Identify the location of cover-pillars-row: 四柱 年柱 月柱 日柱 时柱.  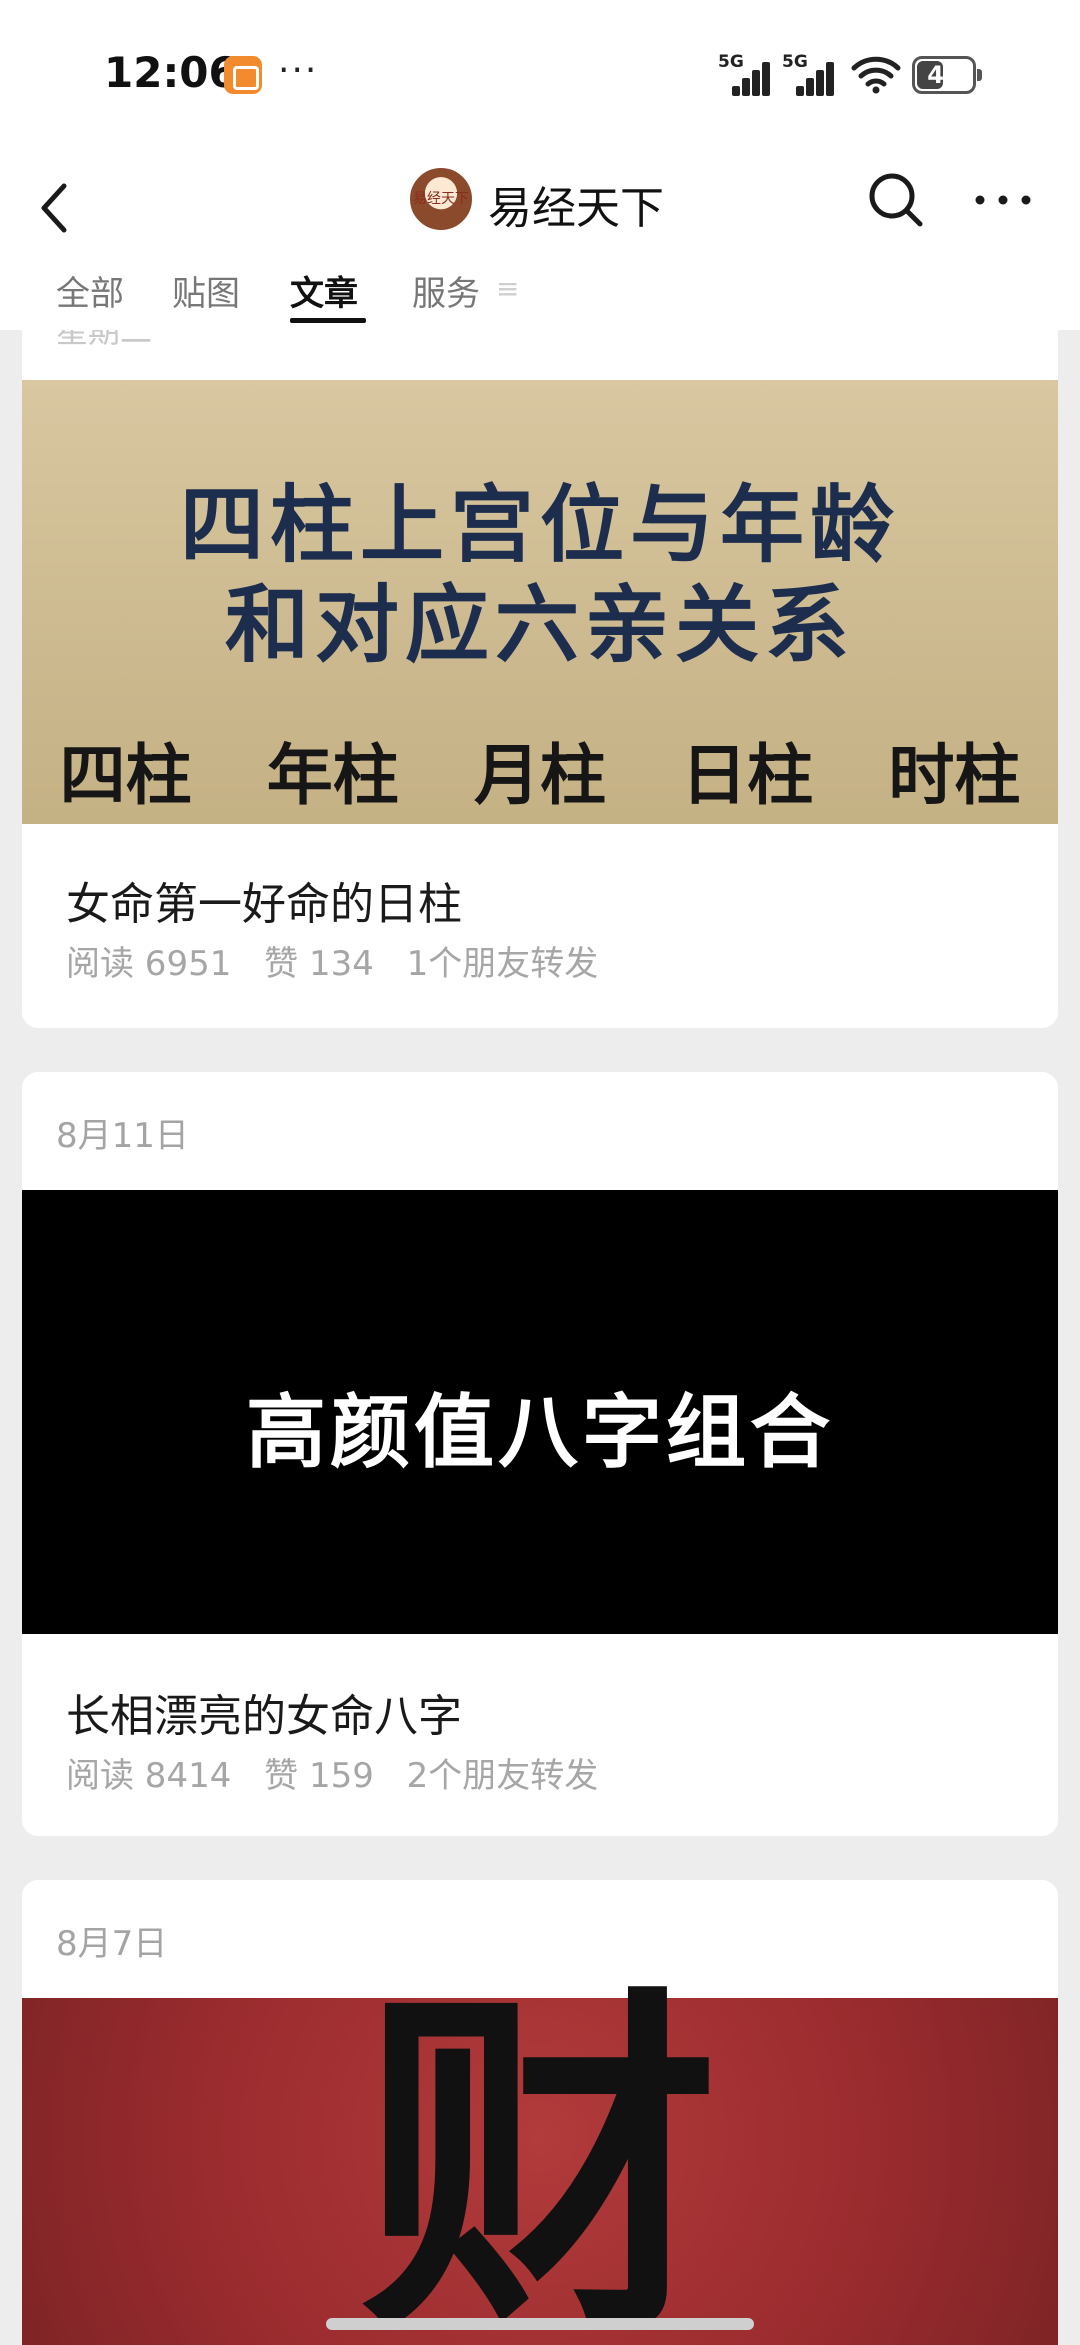
(540, 770).